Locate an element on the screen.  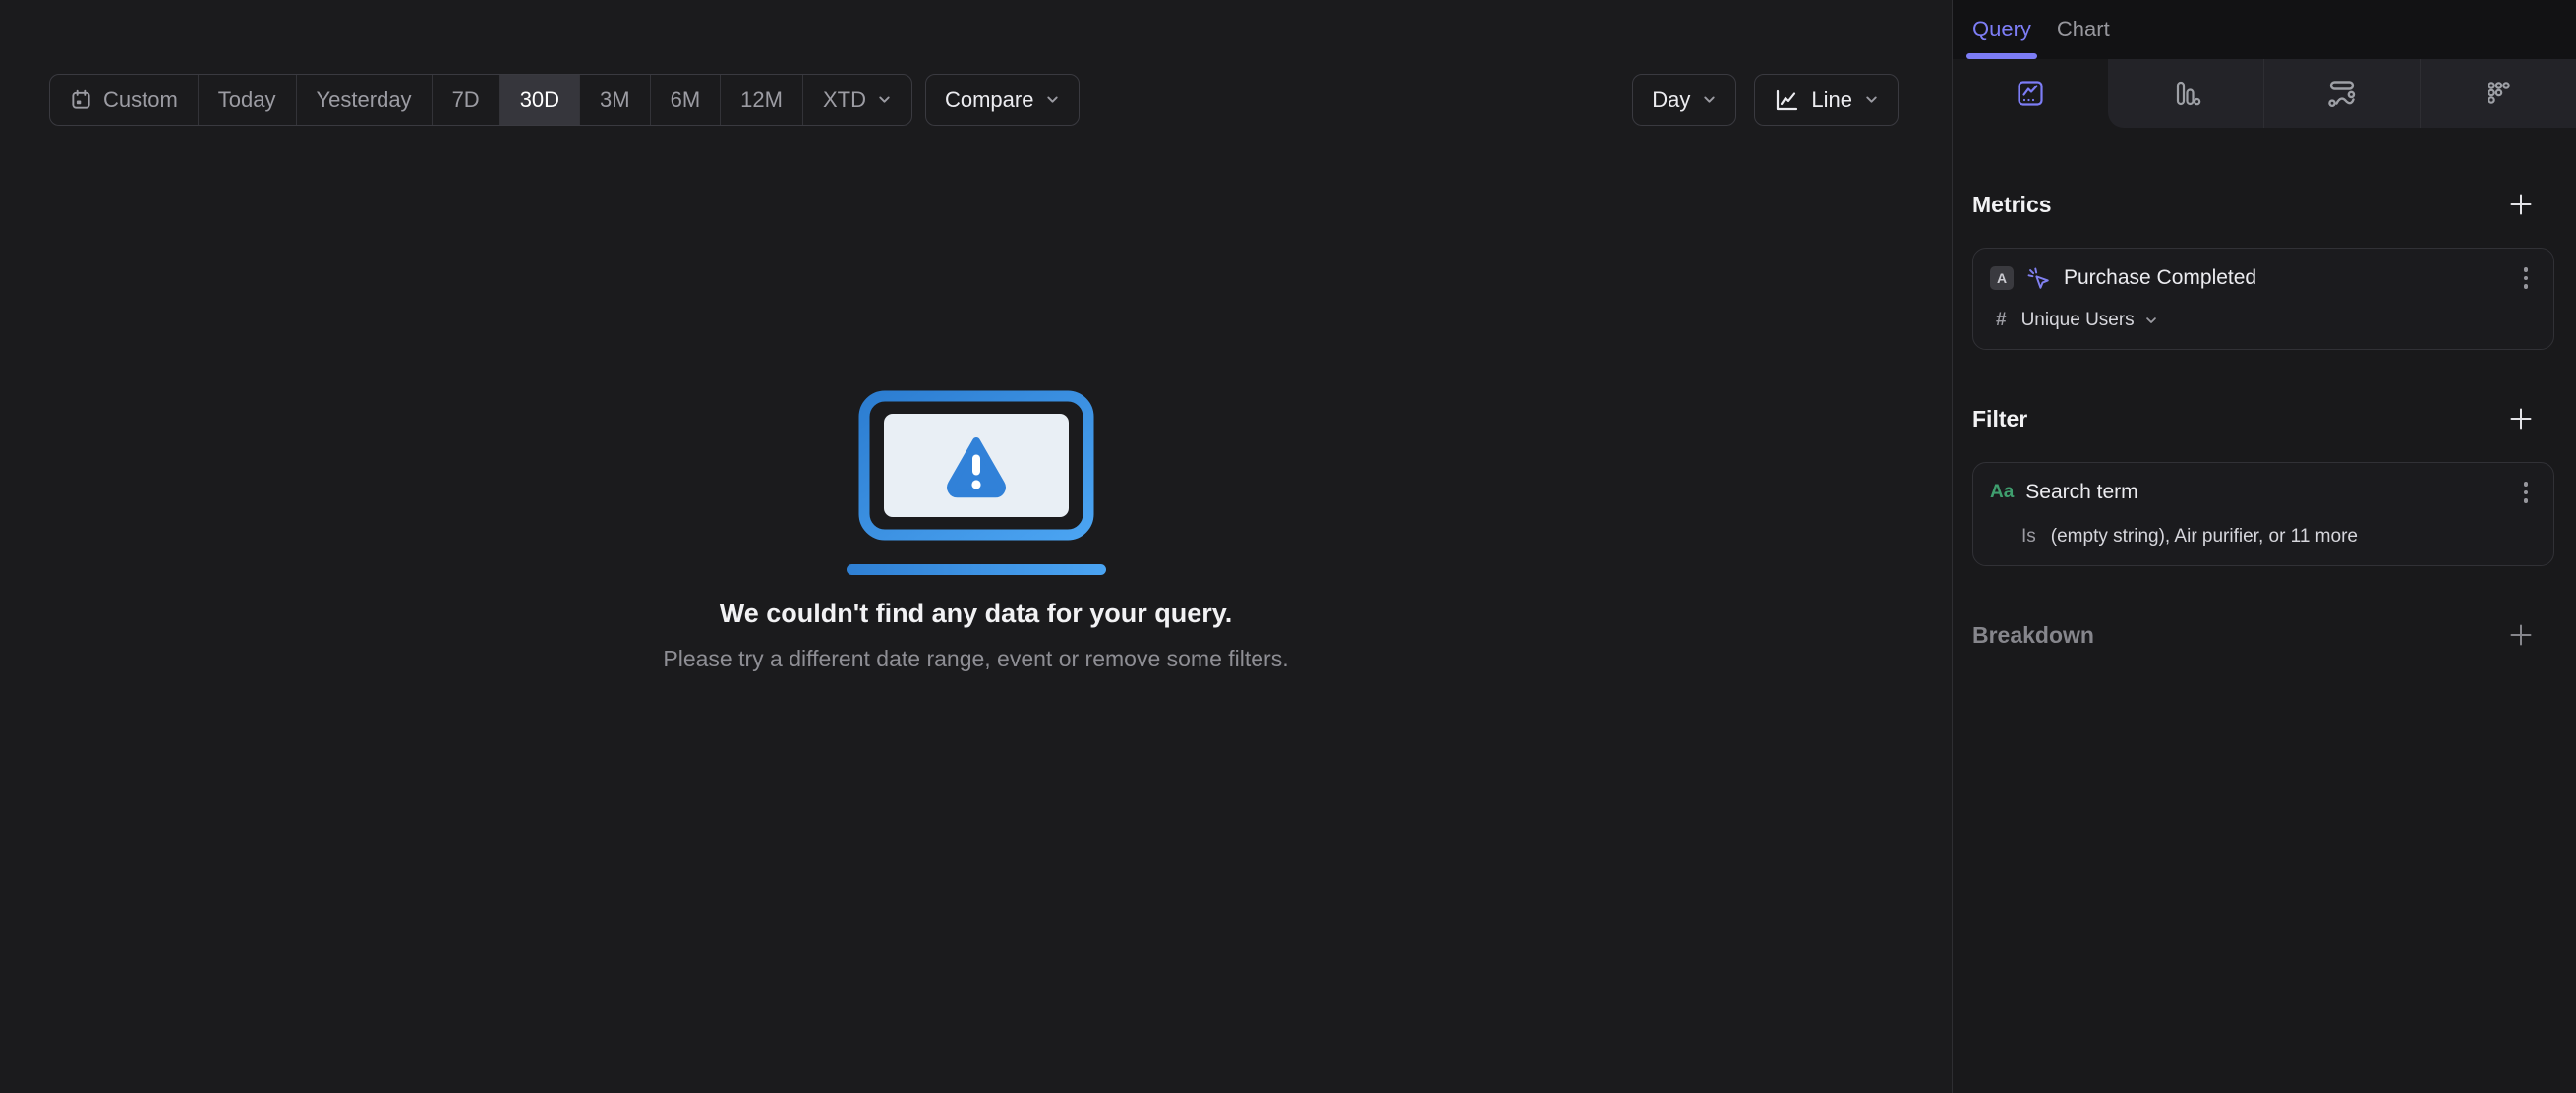
report-type-tabs is located at coordinates (2264, 93).